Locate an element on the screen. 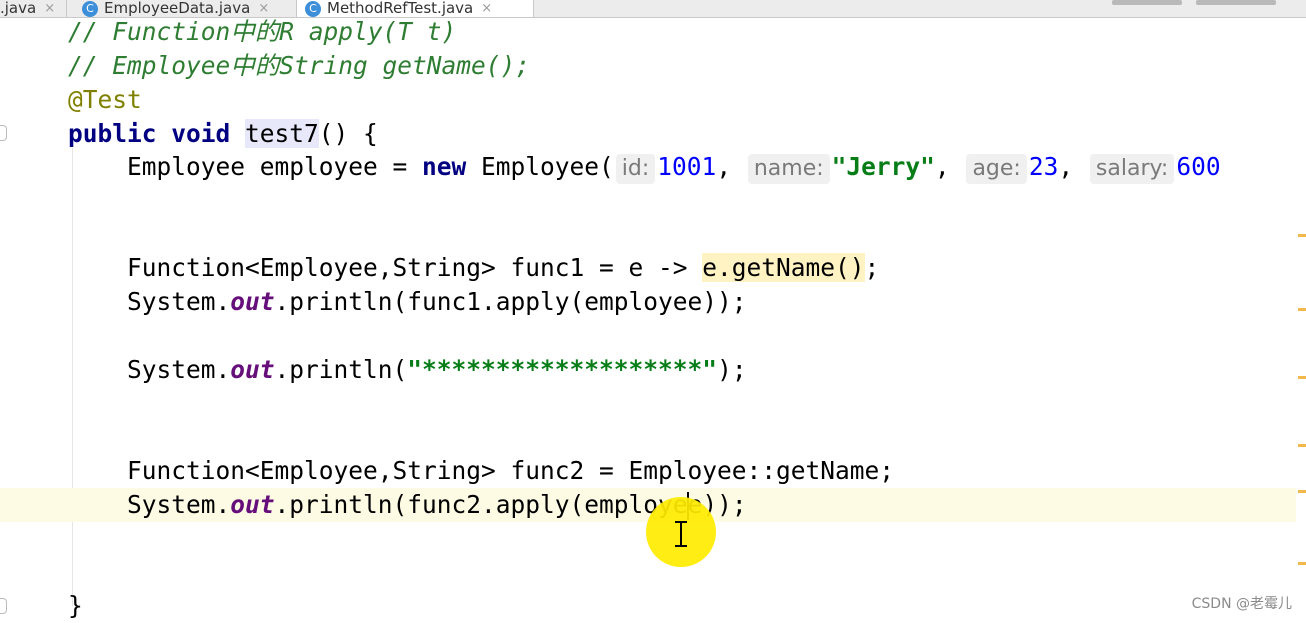 This screenshot has height=623, width=1306. method-name: test7 is located at coordinates (282, 133).